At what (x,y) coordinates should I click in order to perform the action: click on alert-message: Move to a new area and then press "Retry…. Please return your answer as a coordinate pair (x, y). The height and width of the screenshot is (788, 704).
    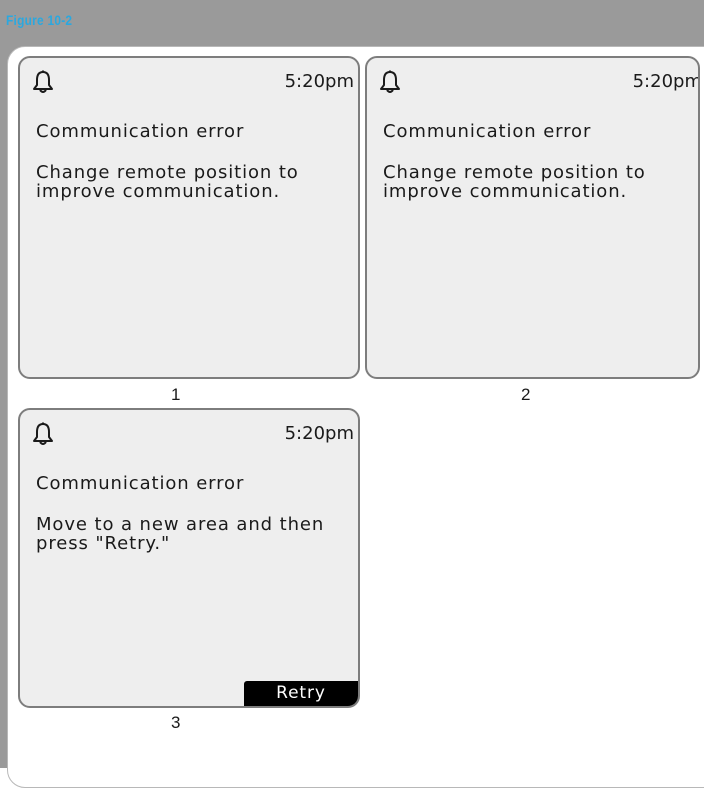
    Looking at the image, I should click on (180, 534).